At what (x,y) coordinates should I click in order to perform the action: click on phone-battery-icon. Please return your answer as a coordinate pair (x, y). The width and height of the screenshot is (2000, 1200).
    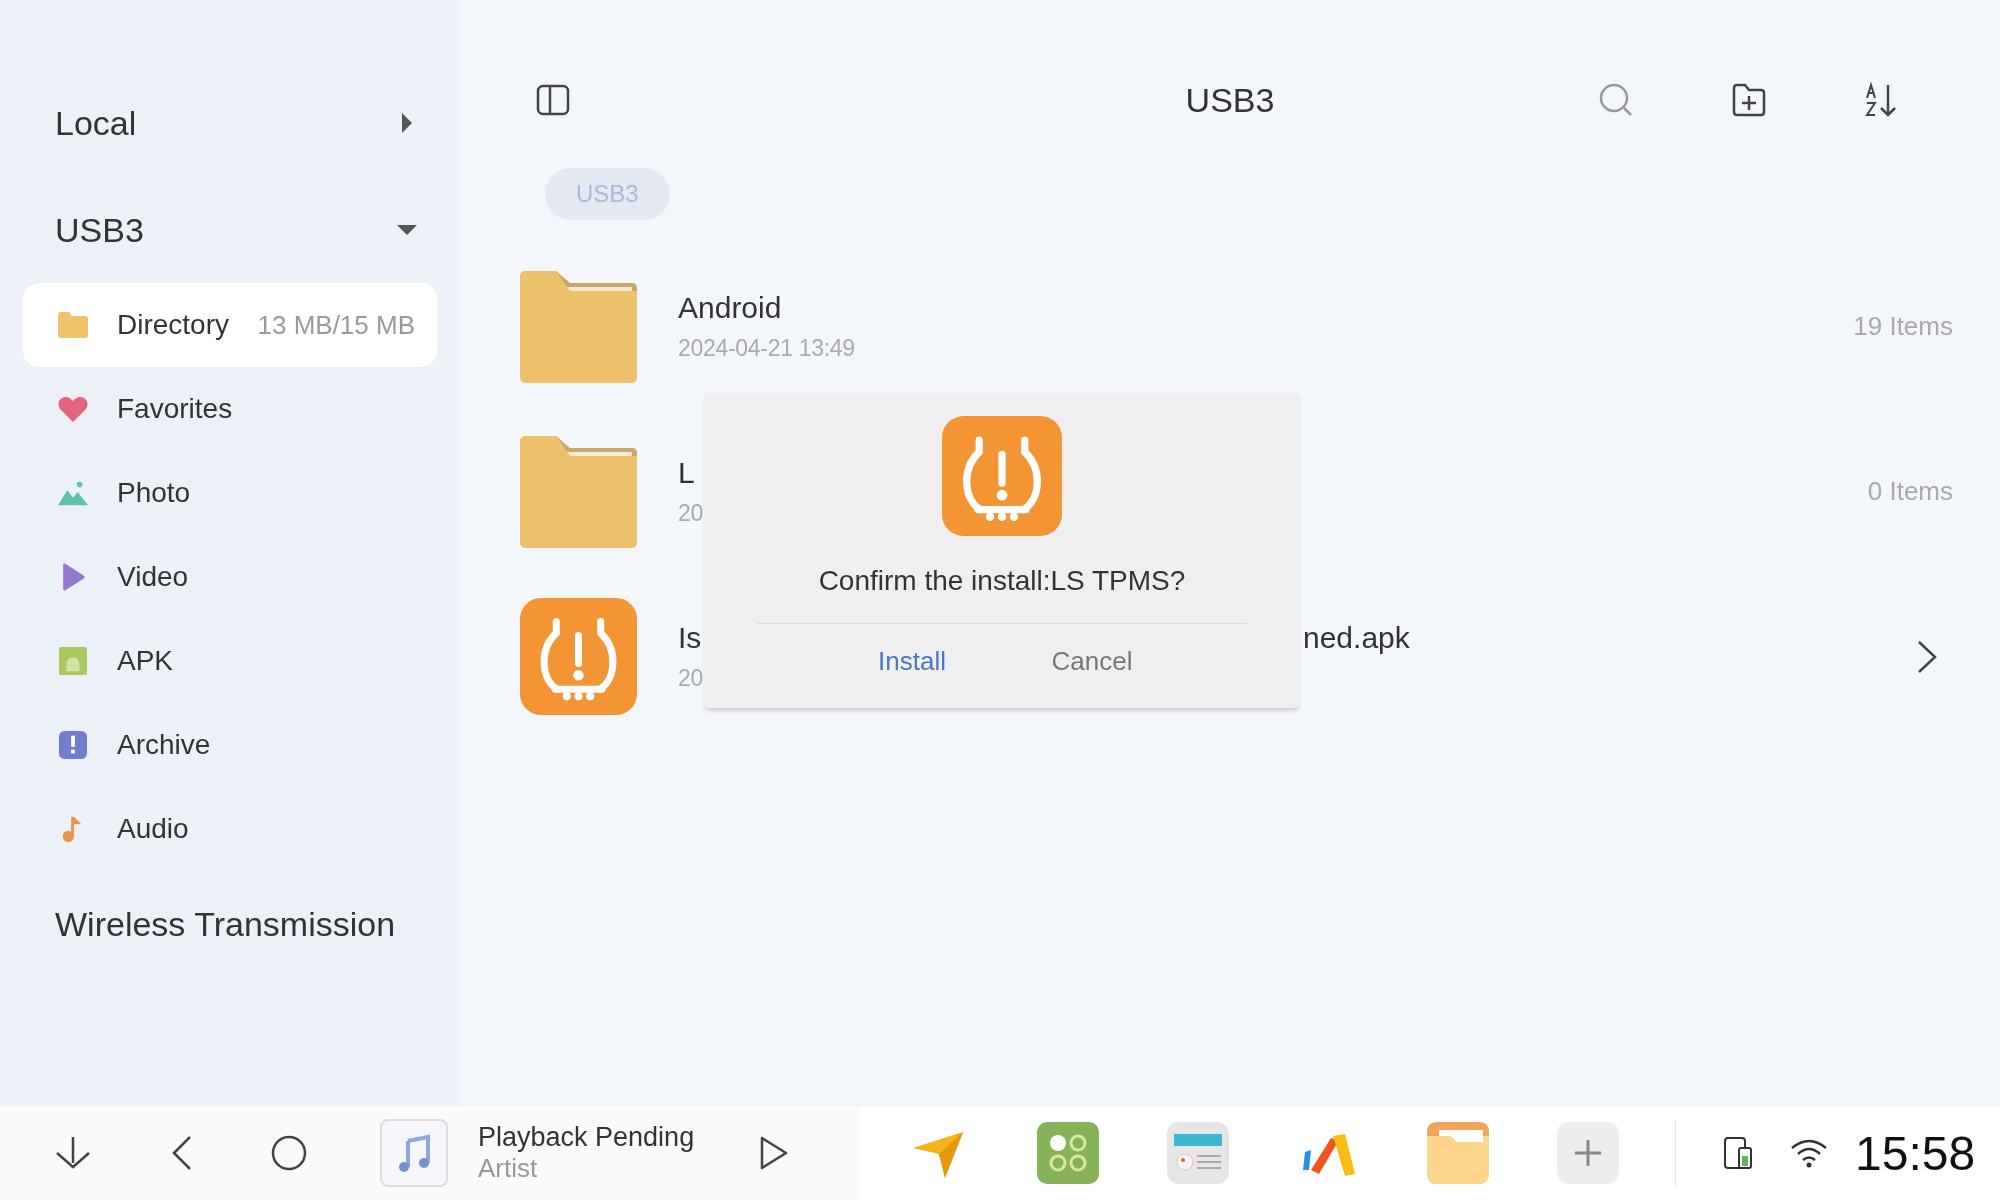
    Looking at the image, I should click on (1738, 1153).